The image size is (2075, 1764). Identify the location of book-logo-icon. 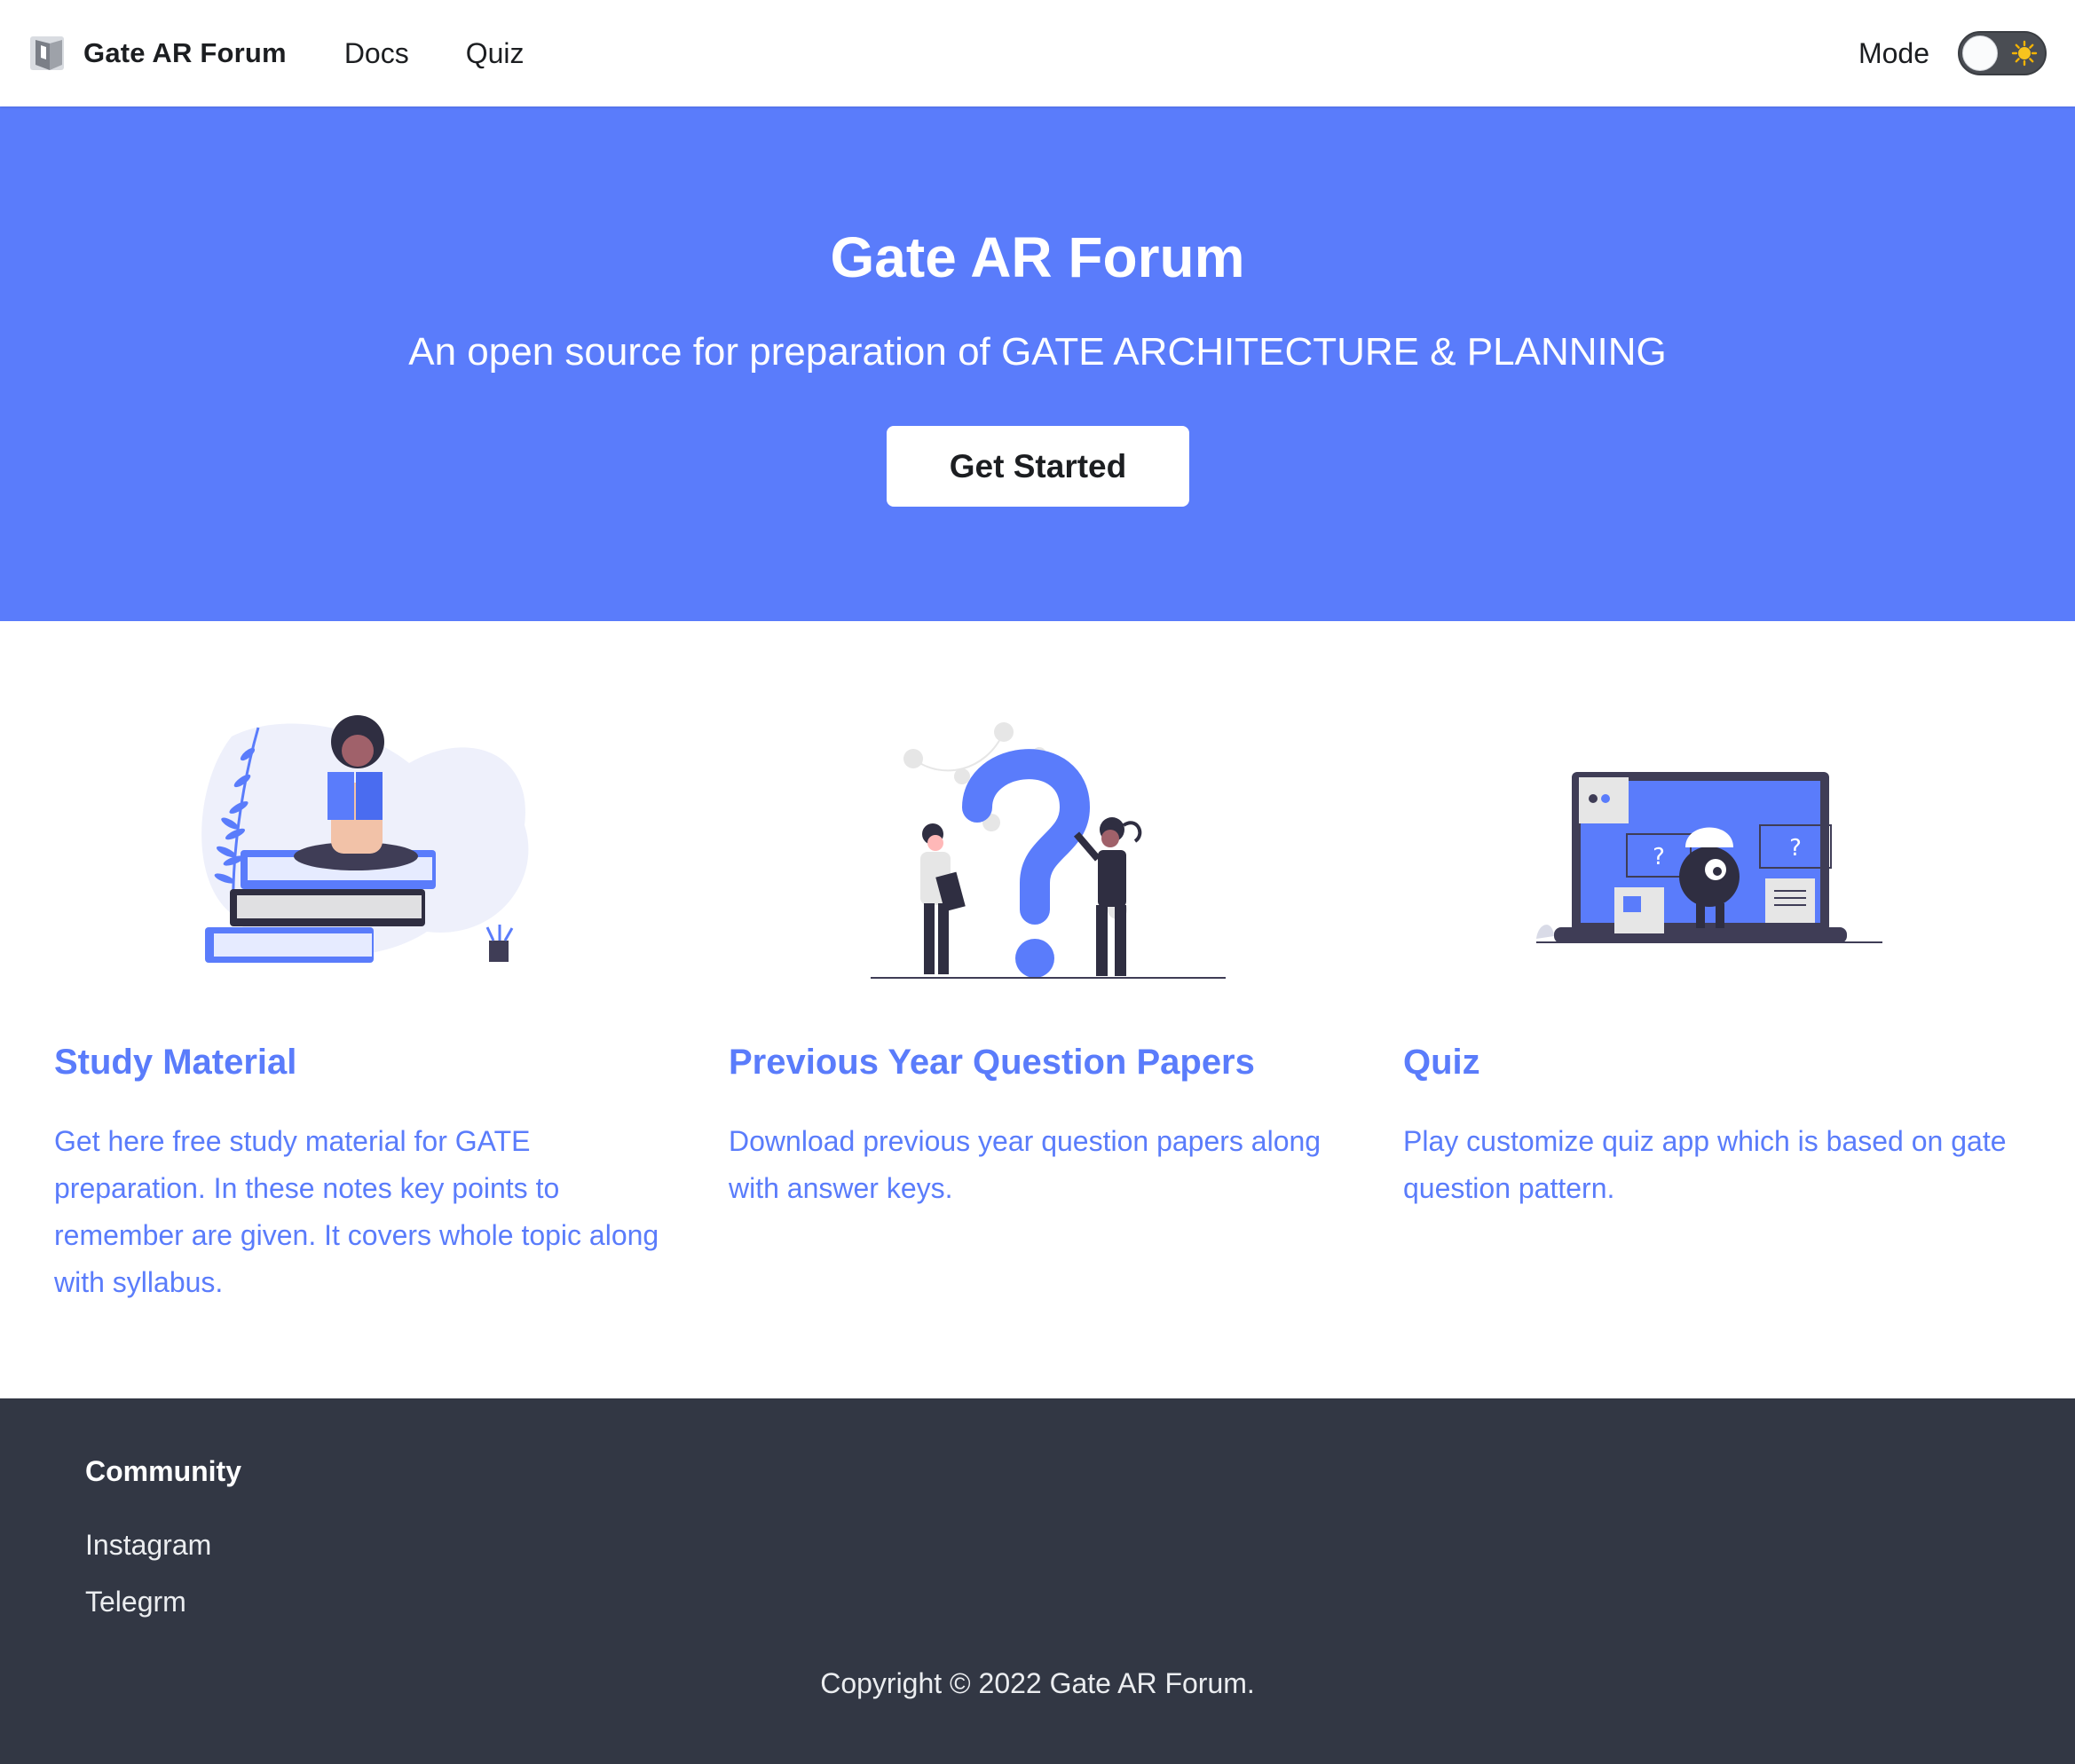
(47, 53).